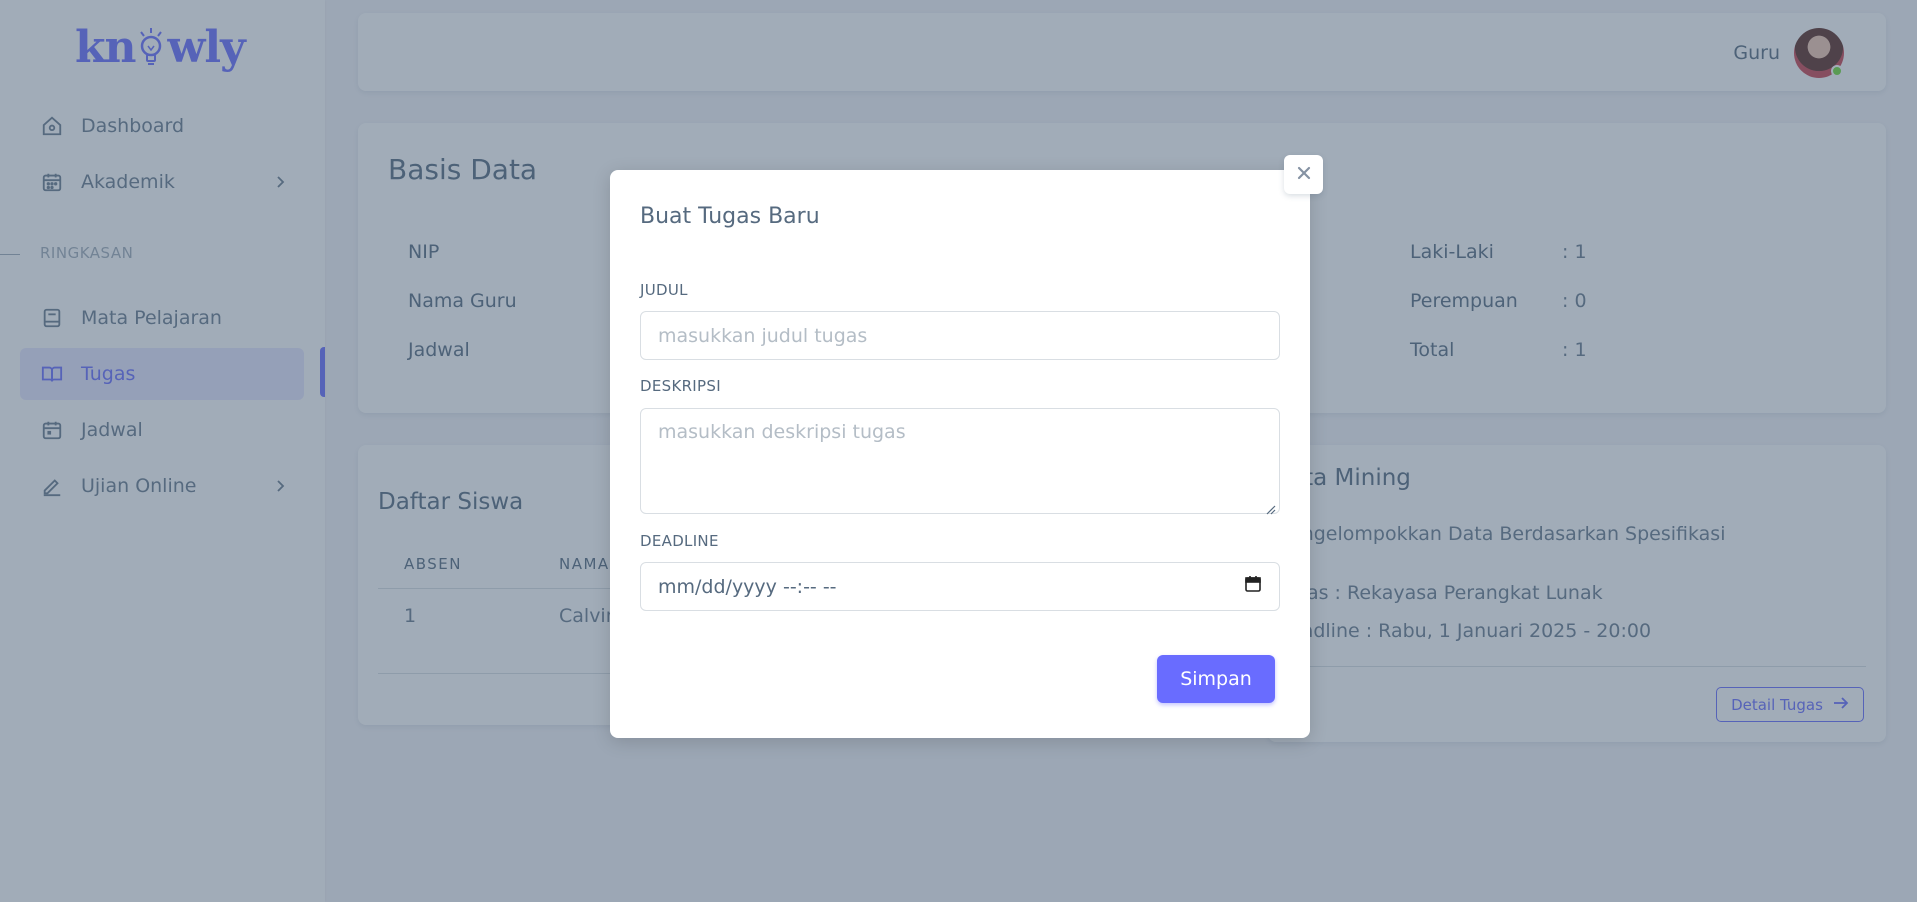 Image resolution: width=1917 pixels, height=902 pixels. Describe the element at coordinates (1253, 586) in the screenshot. I see `calendar-picker-icon` at that location.